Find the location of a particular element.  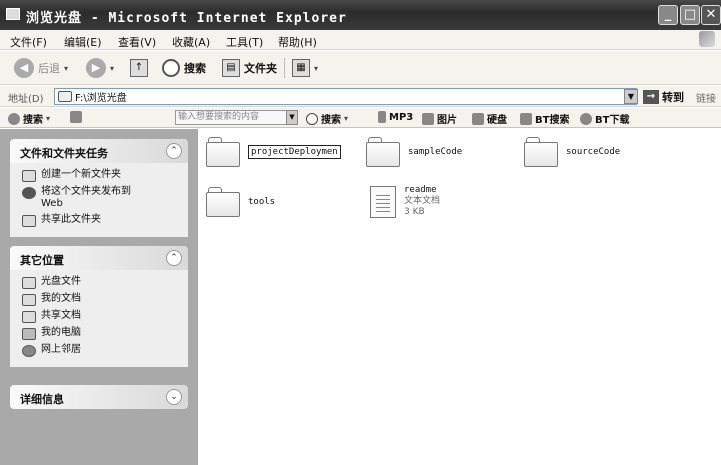

go-button: → 转到 is located at coordinates (663, 97).